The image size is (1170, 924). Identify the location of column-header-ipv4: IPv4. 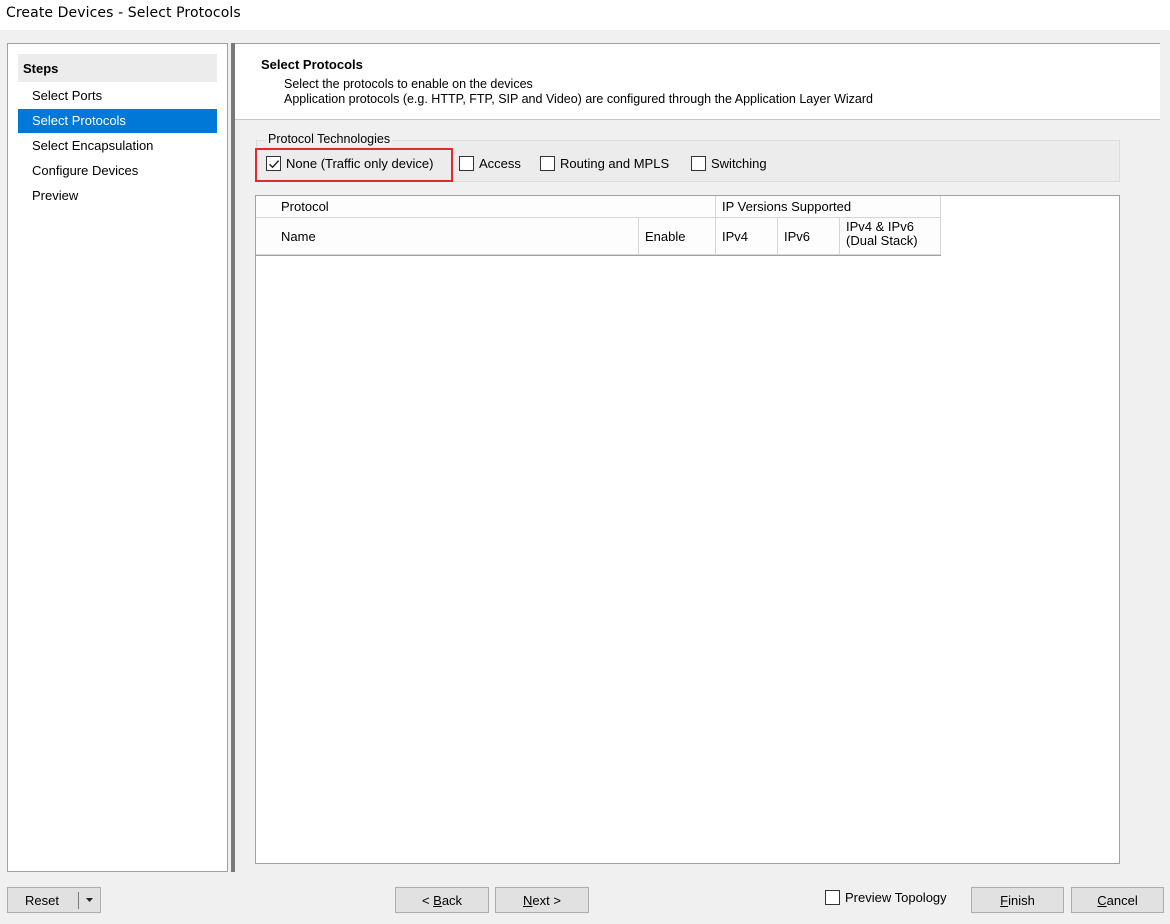
(747, 236).